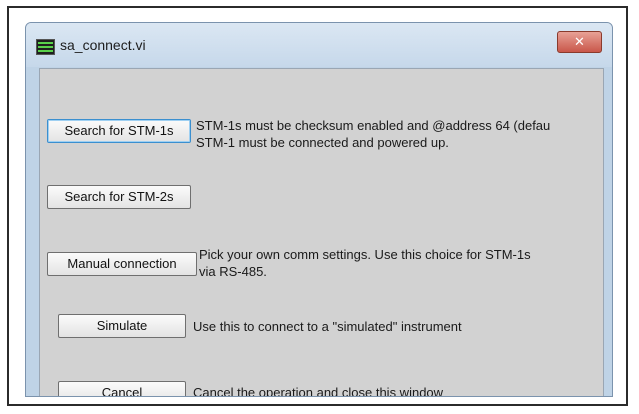 The image size is (639, 414). What do you see at coordinates (122, 388) in the screenshot?
I see `cancel-button: Cancel` at bounding box center [122, 388].